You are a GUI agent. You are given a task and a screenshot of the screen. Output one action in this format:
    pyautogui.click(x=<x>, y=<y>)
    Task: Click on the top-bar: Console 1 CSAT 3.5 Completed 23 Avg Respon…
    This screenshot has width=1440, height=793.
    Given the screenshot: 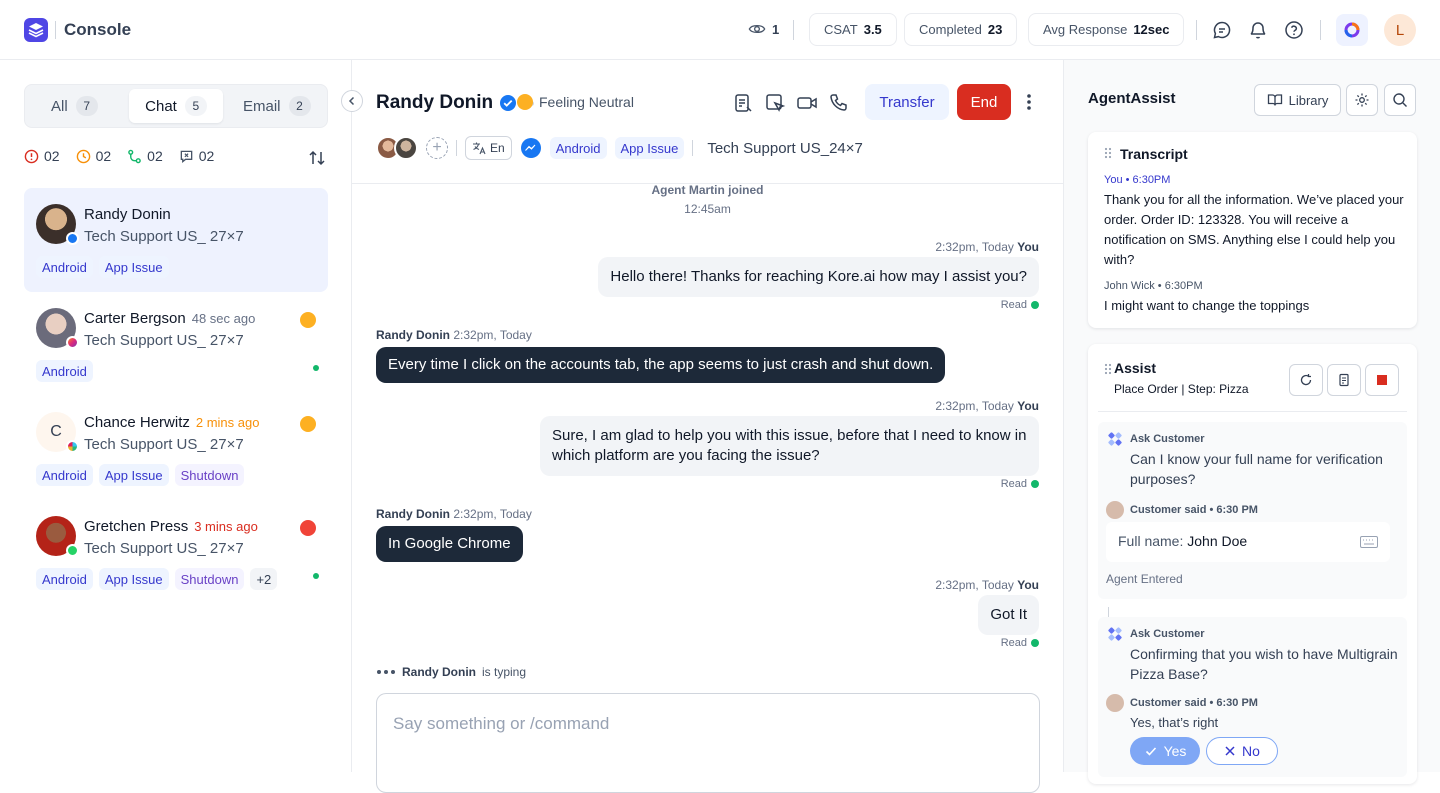 What is the action you would take?
    pyautogui.click(x=720, y=30)
    